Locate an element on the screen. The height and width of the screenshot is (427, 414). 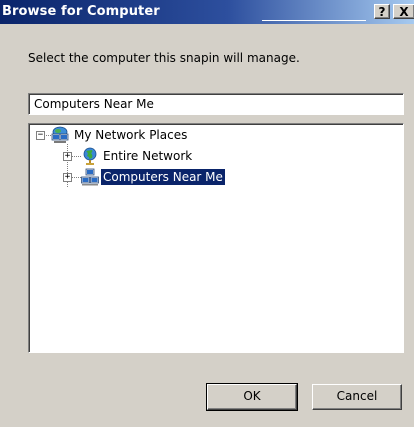
workgroup-icon is located at coordinates (90, 177).